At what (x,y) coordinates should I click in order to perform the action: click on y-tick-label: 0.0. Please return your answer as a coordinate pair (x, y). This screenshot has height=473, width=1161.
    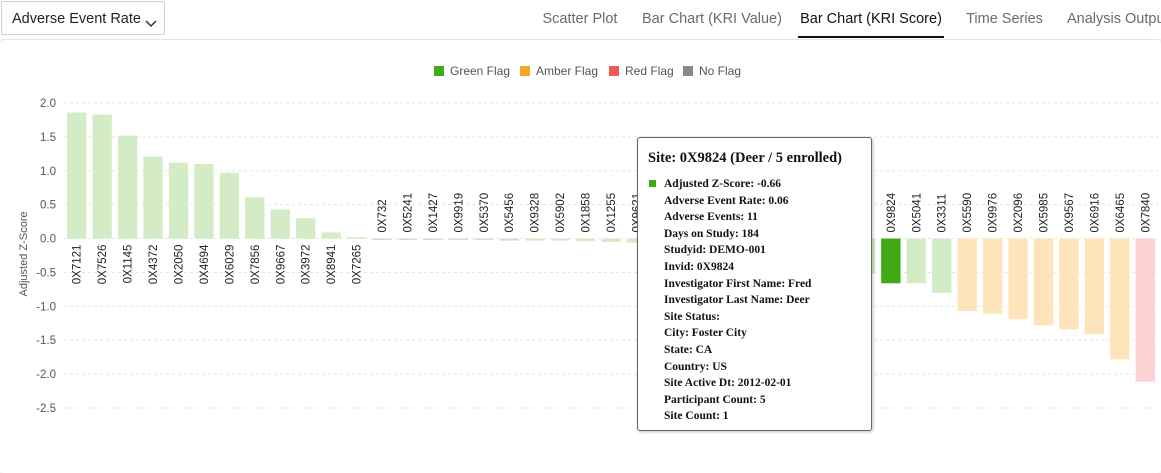
    Looking at the image, I should click on (48, 240).